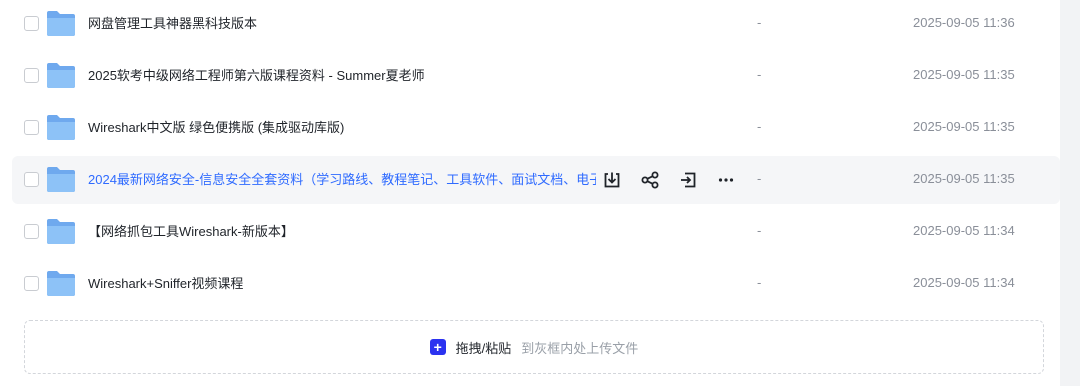 This screenshot has height=386, width=1080. Describe the element at coordinates (437, 347) in the screenshot. I see `add-icon: +` at that location.